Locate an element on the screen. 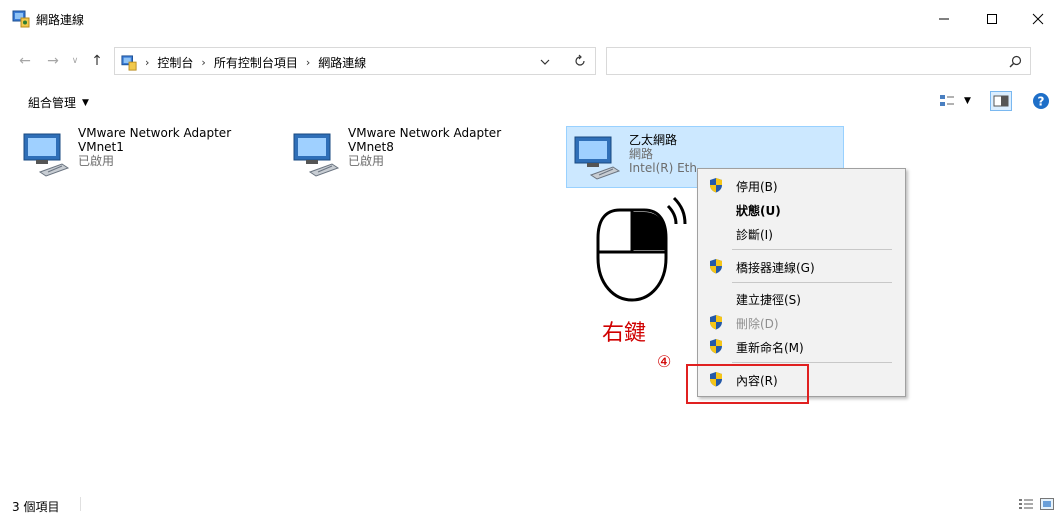 This screenshot has height=514, width=1061. connection-item-vmnet1: VMware Network Adapter VMnet1 已啟用 is located at coordinates (147, 158).